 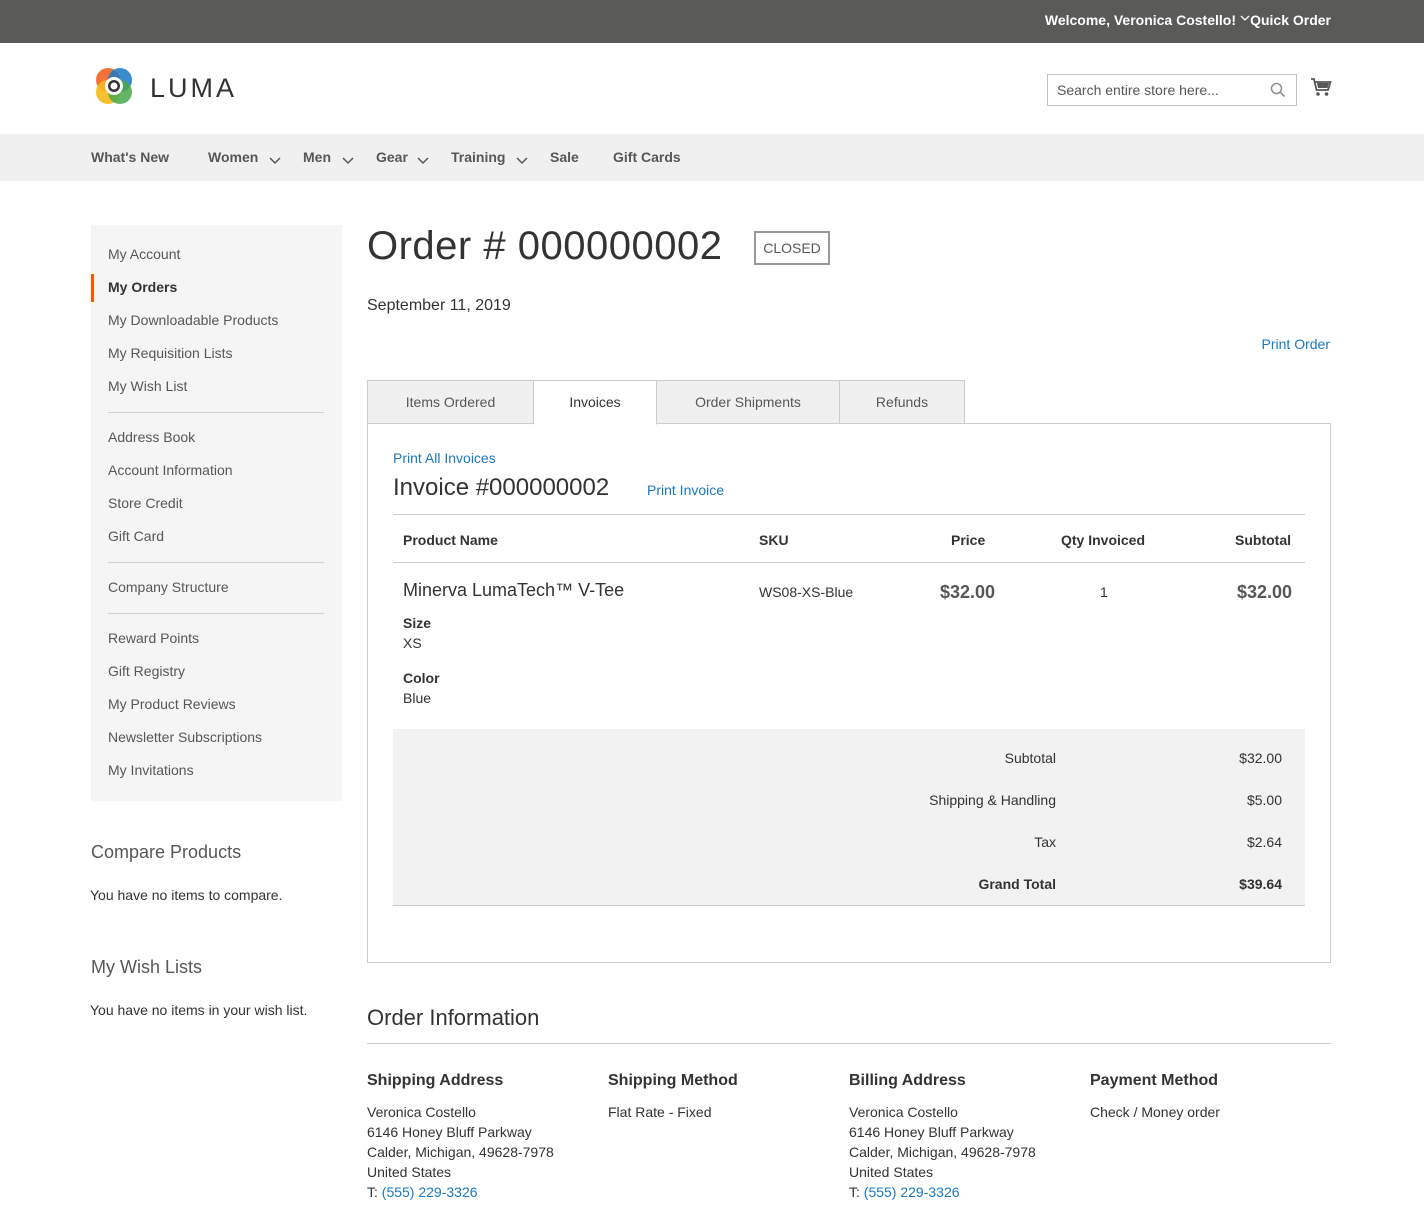 What do you see at coordinates (748, 402) in the screenshot?
I see `tab-order-shipments: Order Shipments` at bounding box center [748, 402].